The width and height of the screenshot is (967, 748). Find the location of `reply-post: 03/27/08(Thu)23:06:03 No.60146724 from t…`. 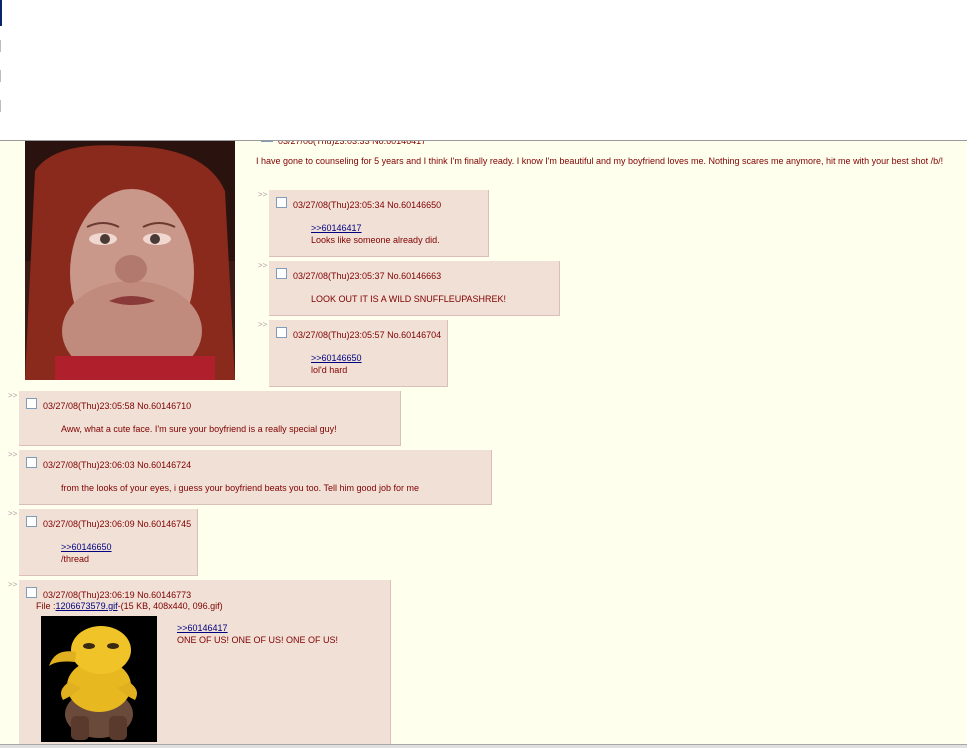

reply-post: 03/27/08(Thu)23:06:03 No.60146724 from t… is located at coordinates (255, 477).